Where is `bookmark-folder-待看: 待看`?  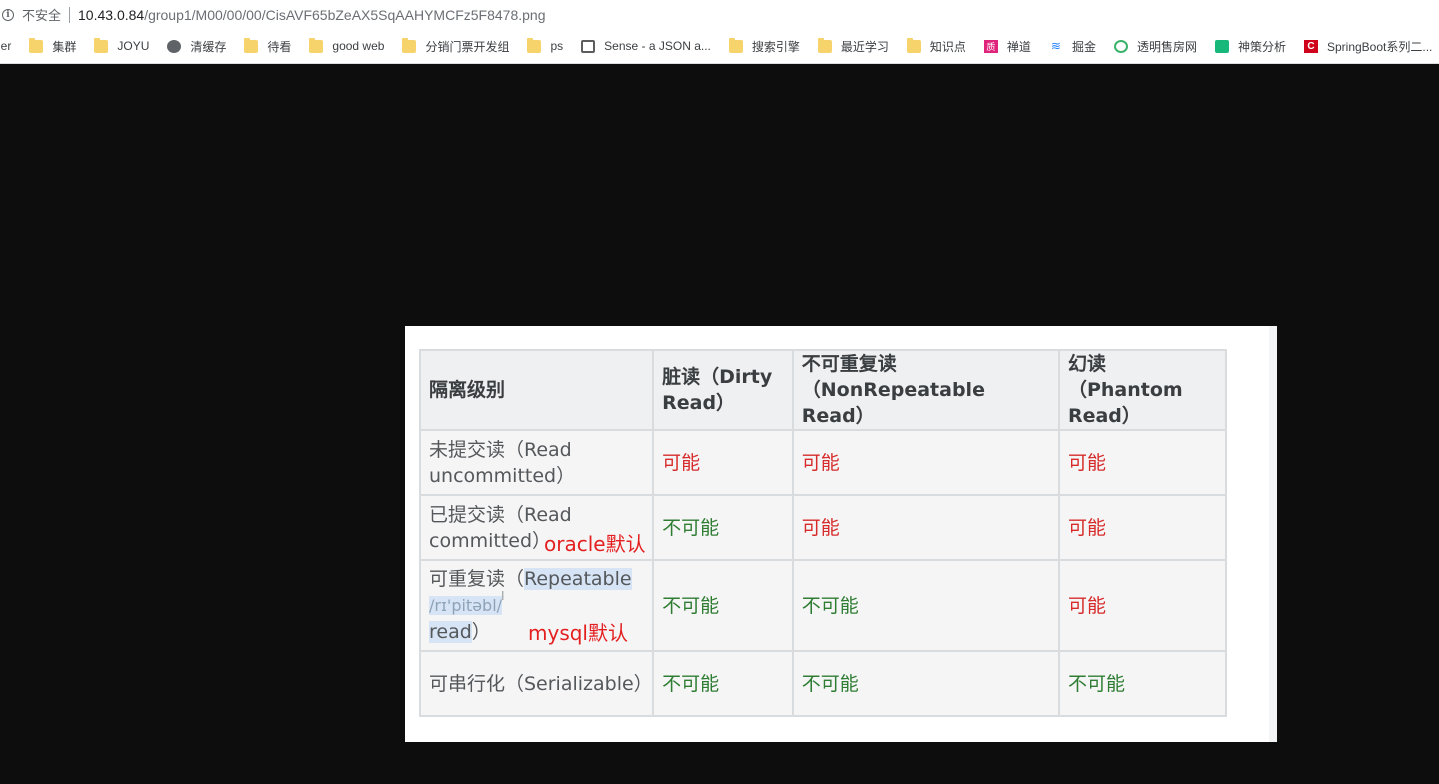 bookmark-folder-待看: 待看 is located at coordinates (268, 46).